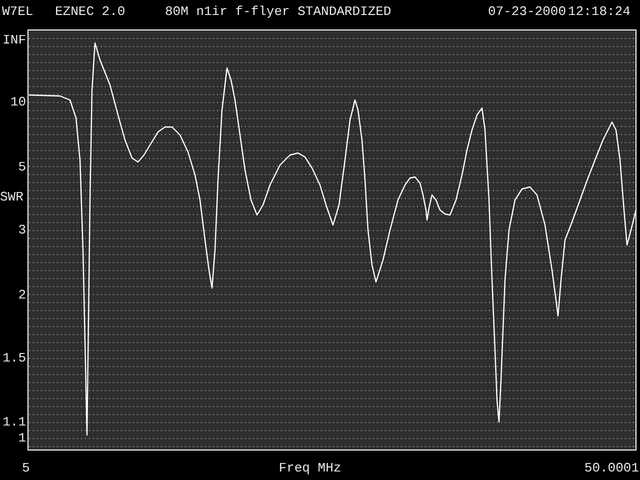 This screenshot has height=480, width=640. I want to click on y-tick-label: INF, so click(14, 40).